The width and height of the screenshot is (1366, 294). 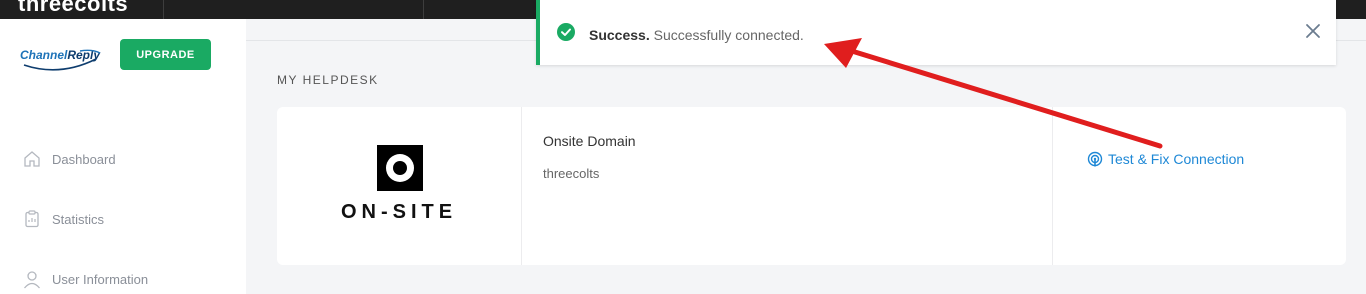 I want to click on close-icon, so click(x=1313, y=31).